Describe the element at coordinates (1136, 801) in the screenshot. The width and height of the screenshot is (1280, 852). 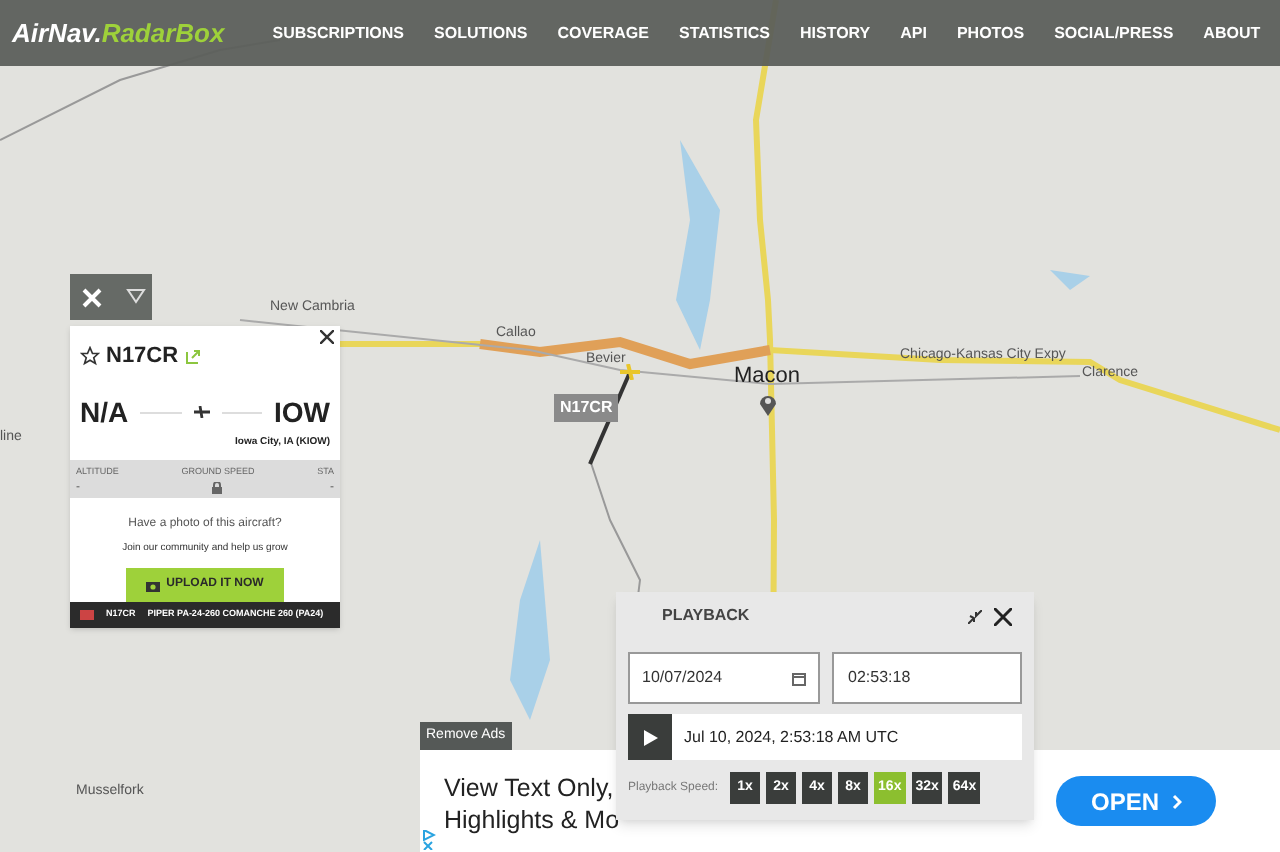
I see `open-button: OPEN` at that location.